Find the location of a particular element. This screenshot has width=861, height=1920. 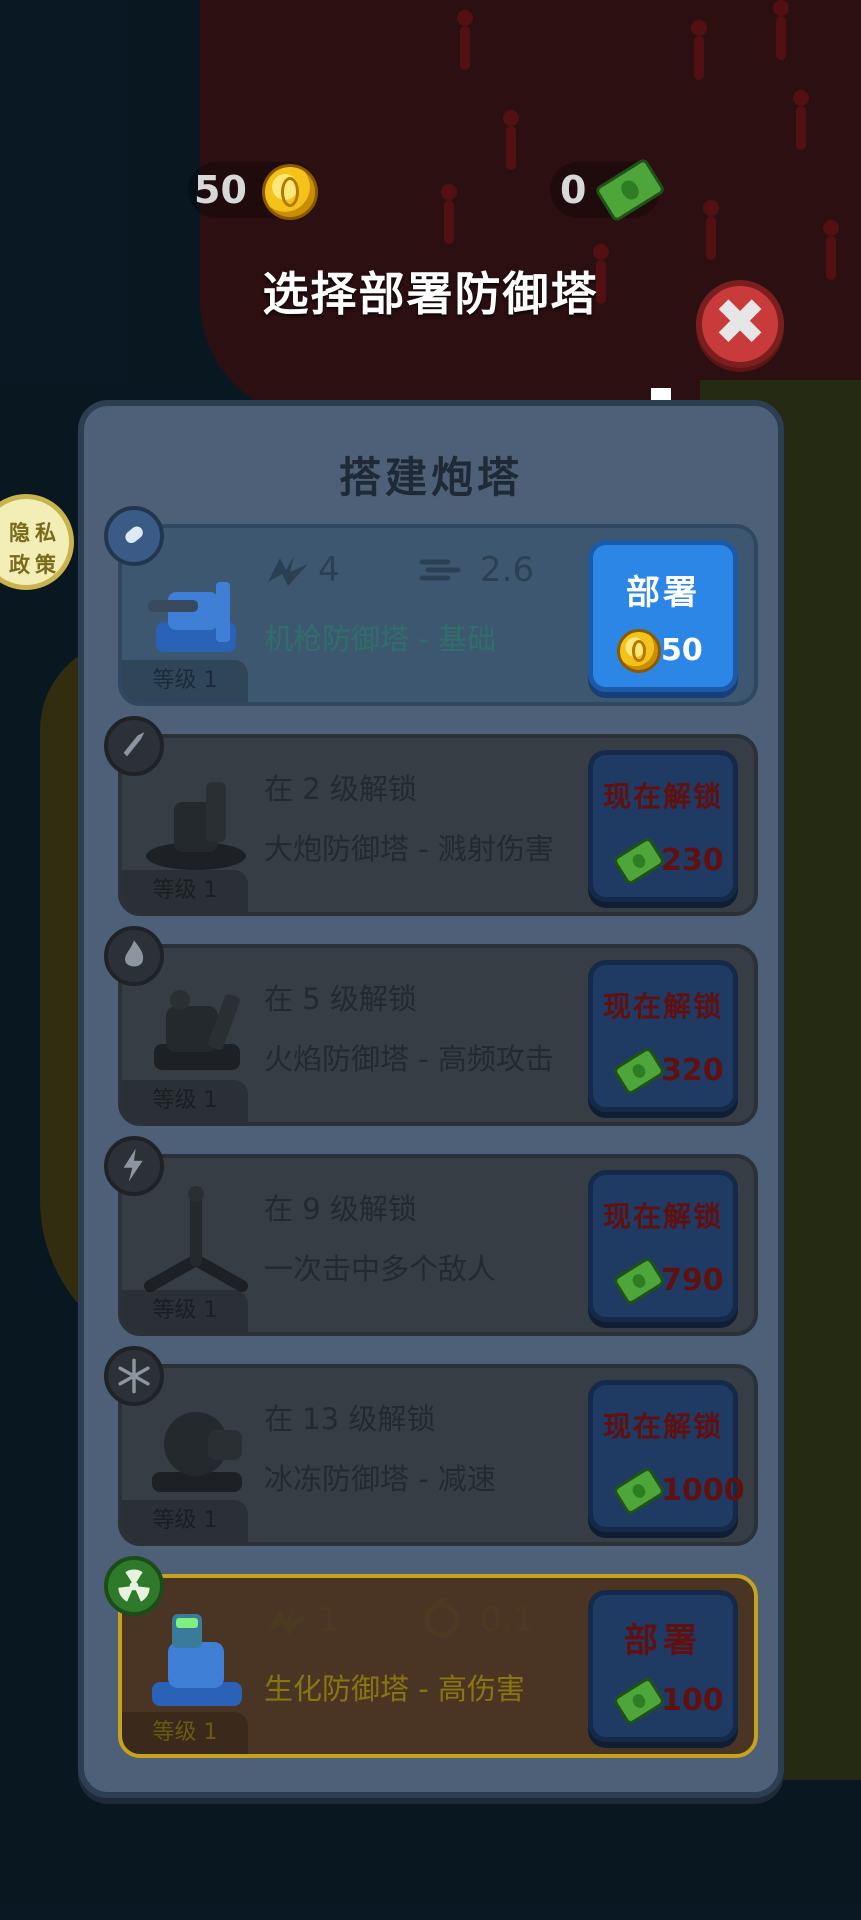

bio-turret-icon is located at coordinates (197, 1660).